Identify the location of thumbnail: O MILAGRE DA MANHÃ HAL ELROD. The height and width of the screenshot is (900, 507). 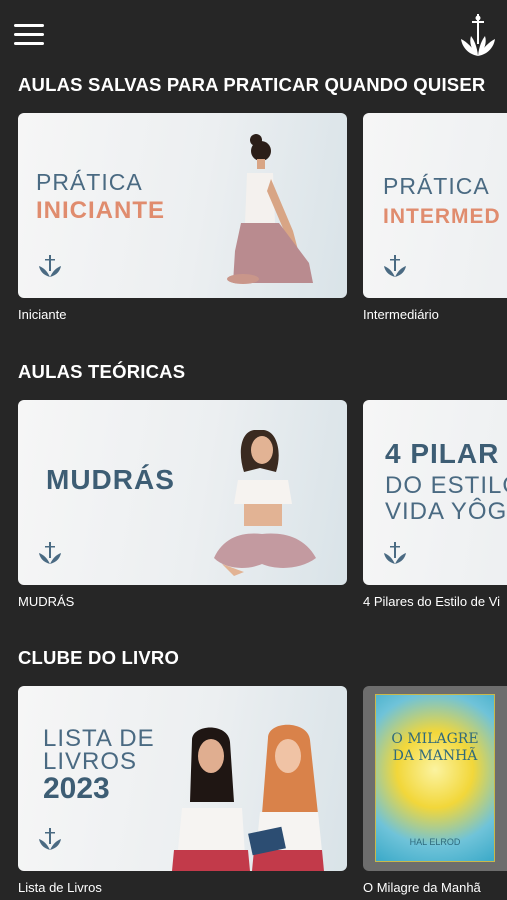
(435, 778).